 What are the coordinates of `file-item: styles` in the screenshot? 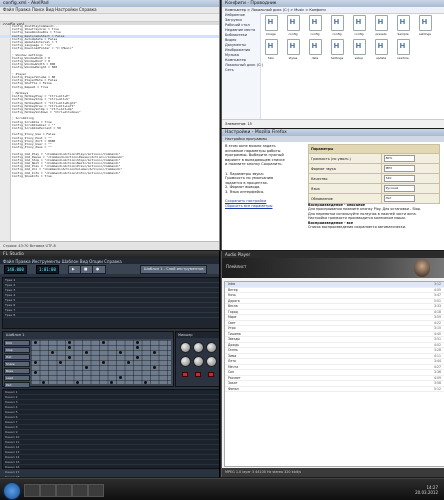 It's located at (293, 49).